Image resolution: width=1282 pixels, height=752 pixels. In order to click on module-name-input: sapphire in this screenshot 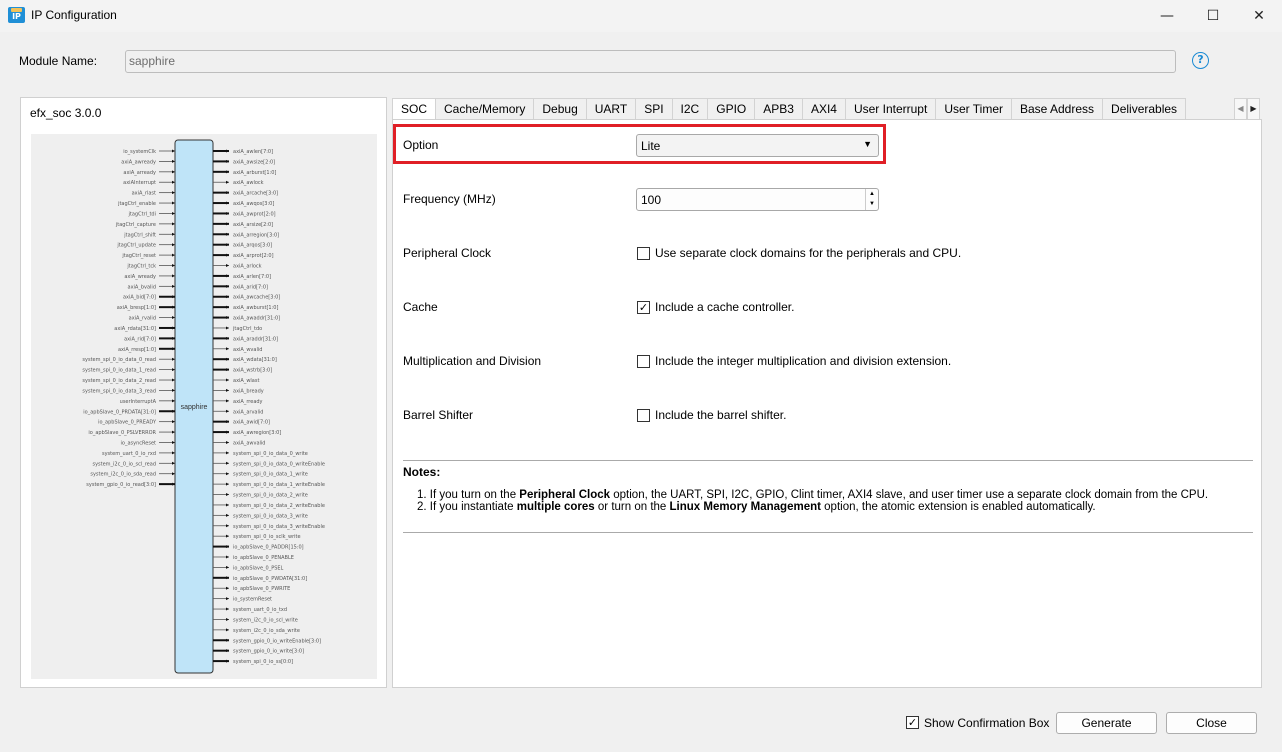, I will do `click(650, 61)`.